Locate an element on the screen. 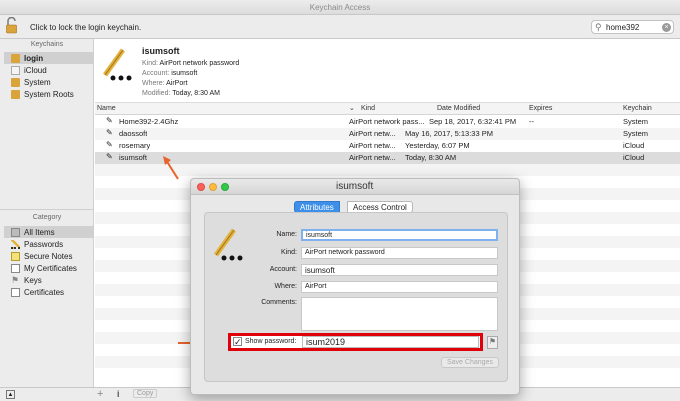 The width and height of the screenshot is (680, 401). clear-search-icon: × is located at coordinates (666, 27).